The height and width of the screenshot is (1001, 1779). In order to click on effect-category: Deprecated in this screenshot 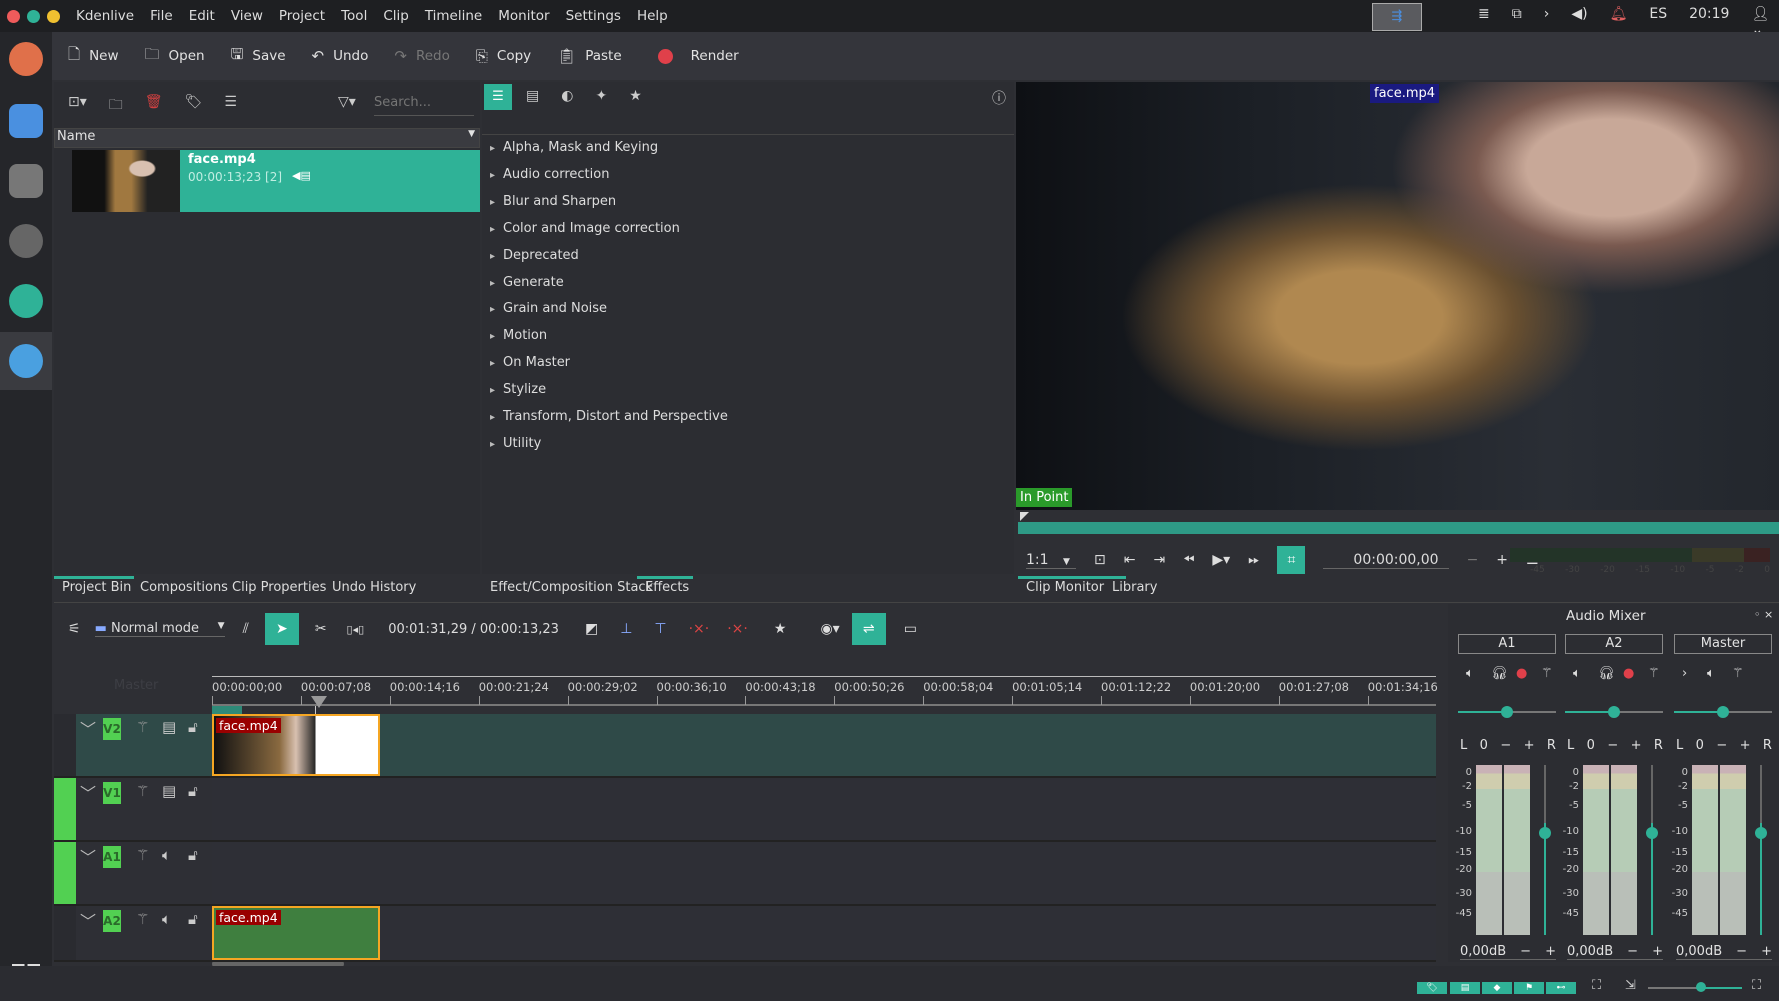, I will do `click(534, 255)`.